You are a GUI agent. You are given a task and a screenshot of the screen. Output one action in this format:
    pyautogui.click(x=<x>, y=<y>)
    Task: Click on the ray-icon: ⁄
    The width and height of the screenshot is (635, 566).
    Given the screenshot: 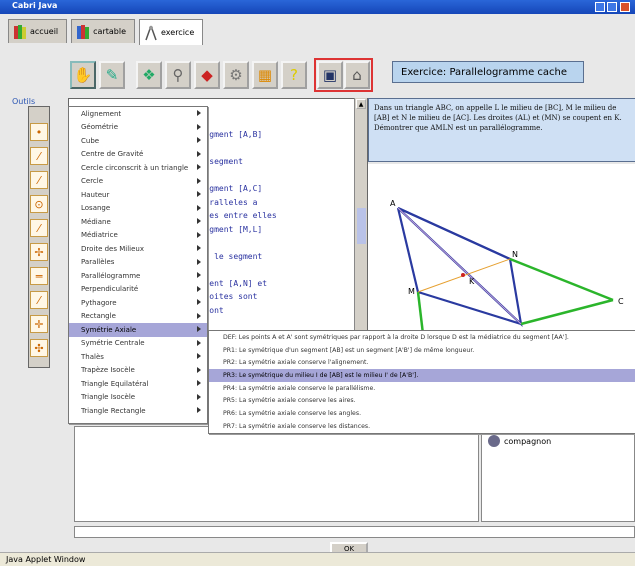 What is the action you would take?
    pyautogui.click(x=39, y=228)
    